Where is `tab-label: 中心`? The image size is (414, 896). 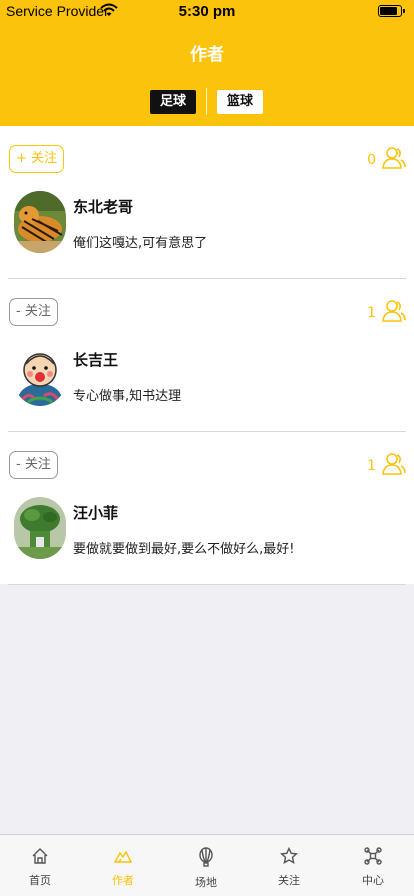 tab-label: 中心 is located at coordinates (373, 880).